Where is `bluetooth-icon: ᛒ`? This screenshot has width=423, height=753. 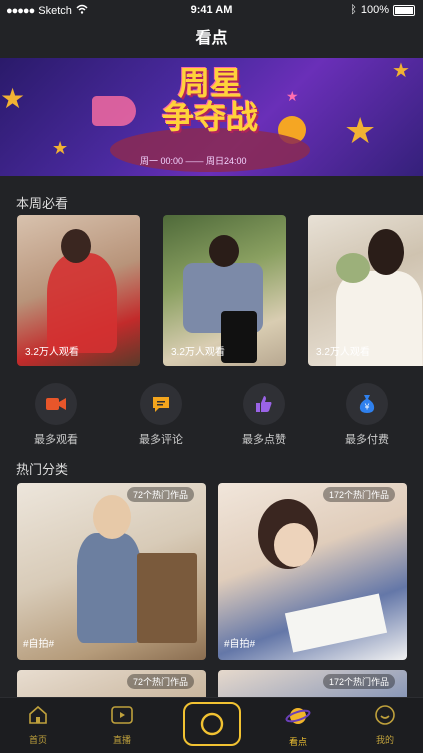
bluetooth-icon: ᛒ is located at coordinates (353, 10).